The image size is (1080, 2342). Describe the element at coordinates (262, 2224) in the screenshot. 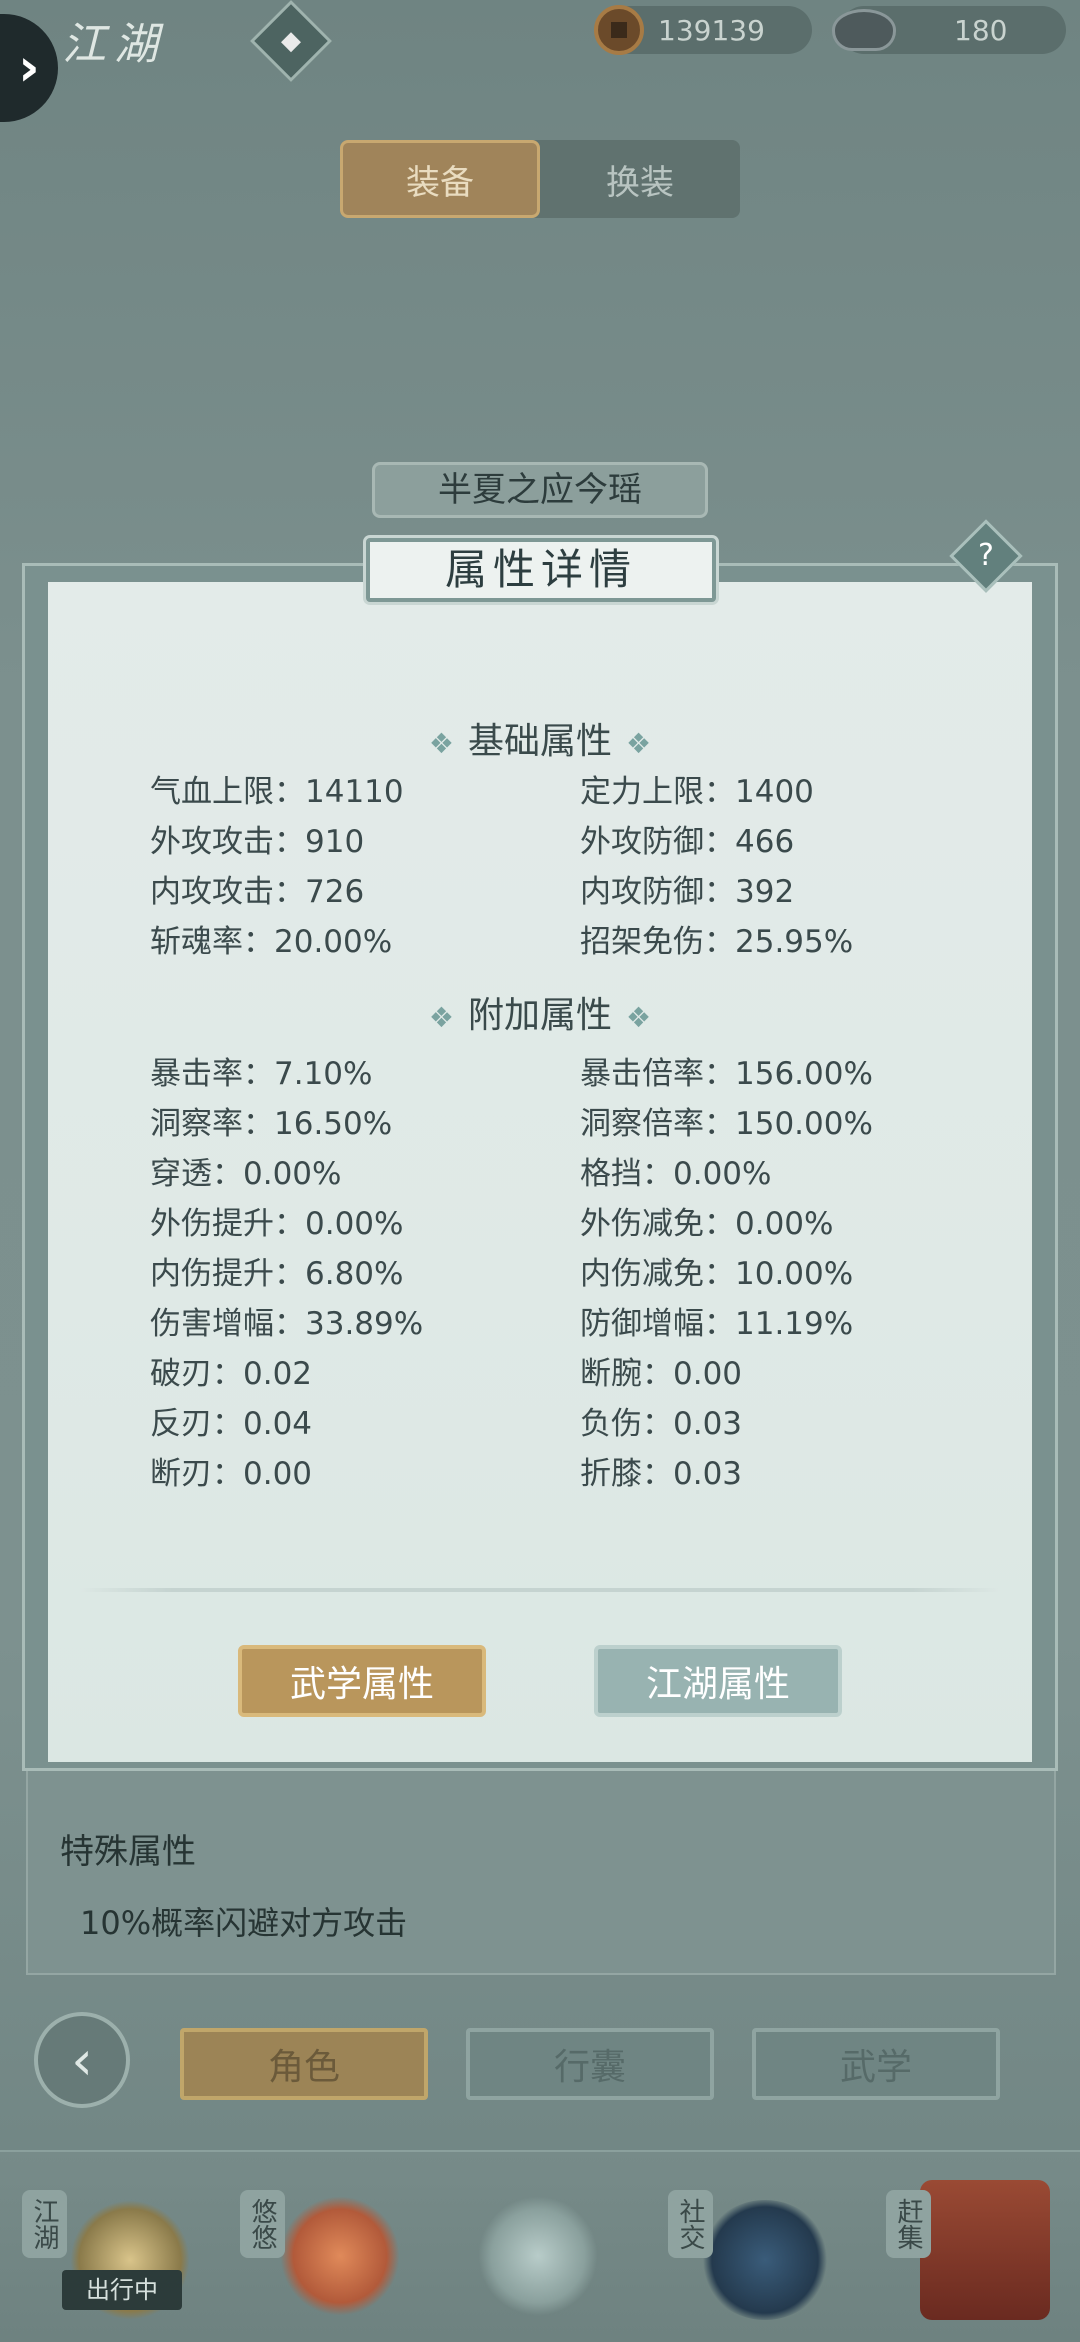

I see `bottom-nav-youyou: 悠悠` at that location.